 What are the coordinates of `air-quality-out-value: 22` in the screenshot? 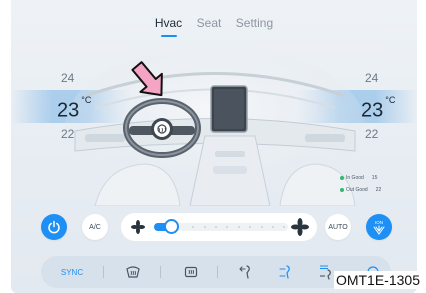 It's located at (378, 189).